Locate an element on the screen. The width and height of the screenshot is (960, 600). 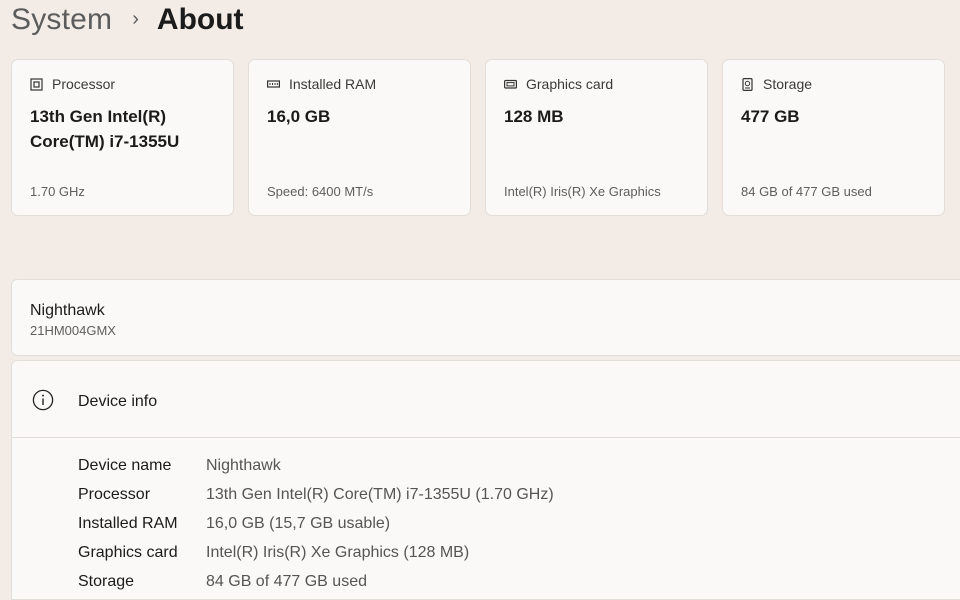
chevron-right-icon: › is located at coordinates (135, 18).